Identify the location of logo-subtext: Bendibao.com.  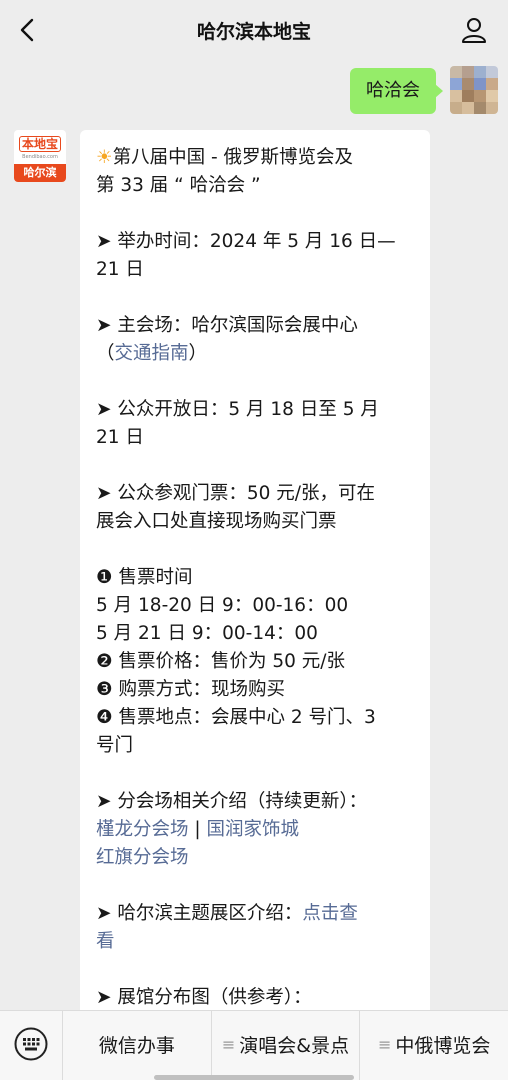
(40, 157).